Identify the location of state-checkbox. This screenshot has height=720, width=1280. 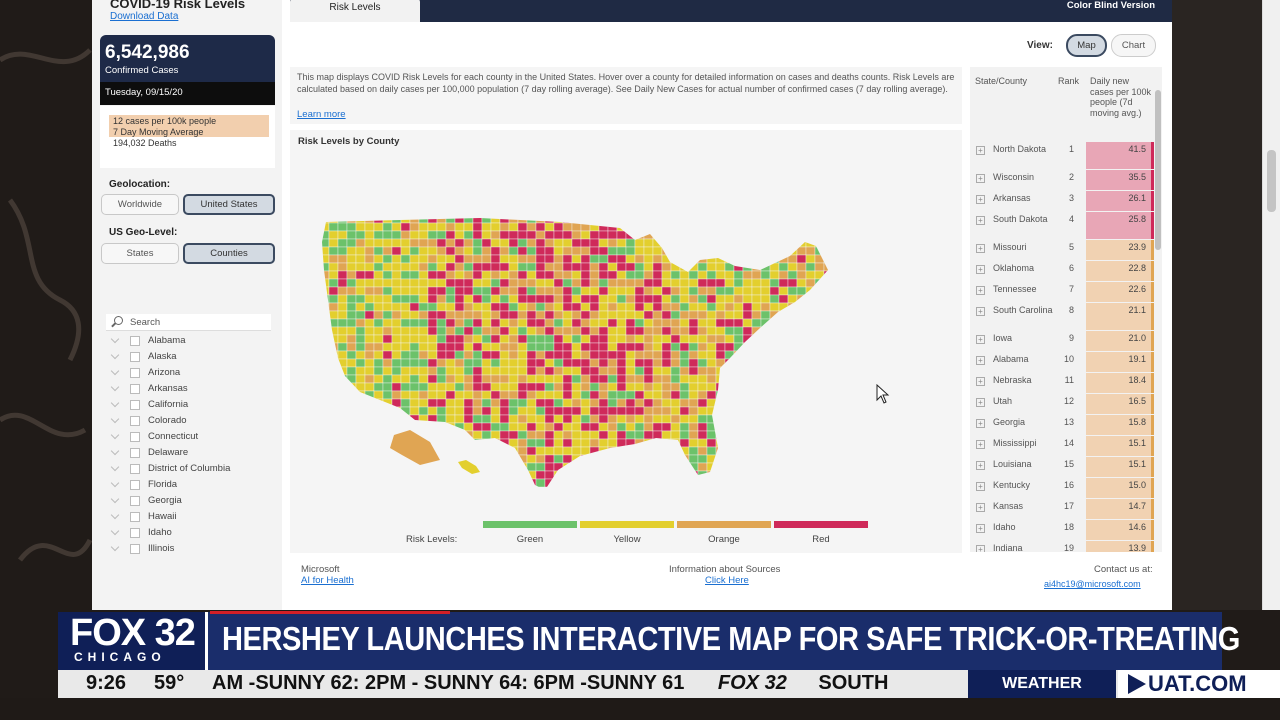
(135, 357).